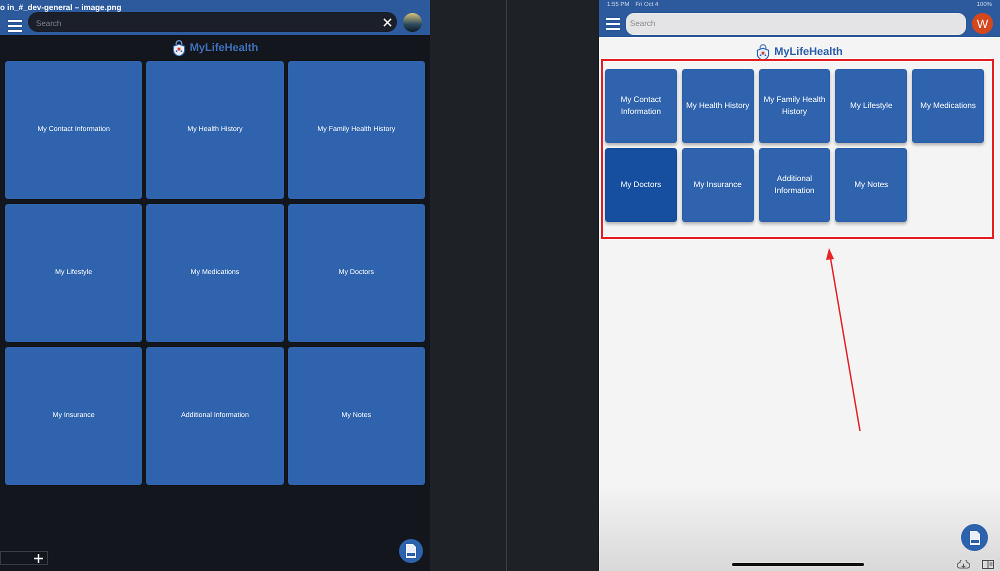 The height and width of the screenshot is (571, 1000). Describe the element at coordinates (794, 185) in the screenshot. I see `menu-tile: Additional Information` at that location.